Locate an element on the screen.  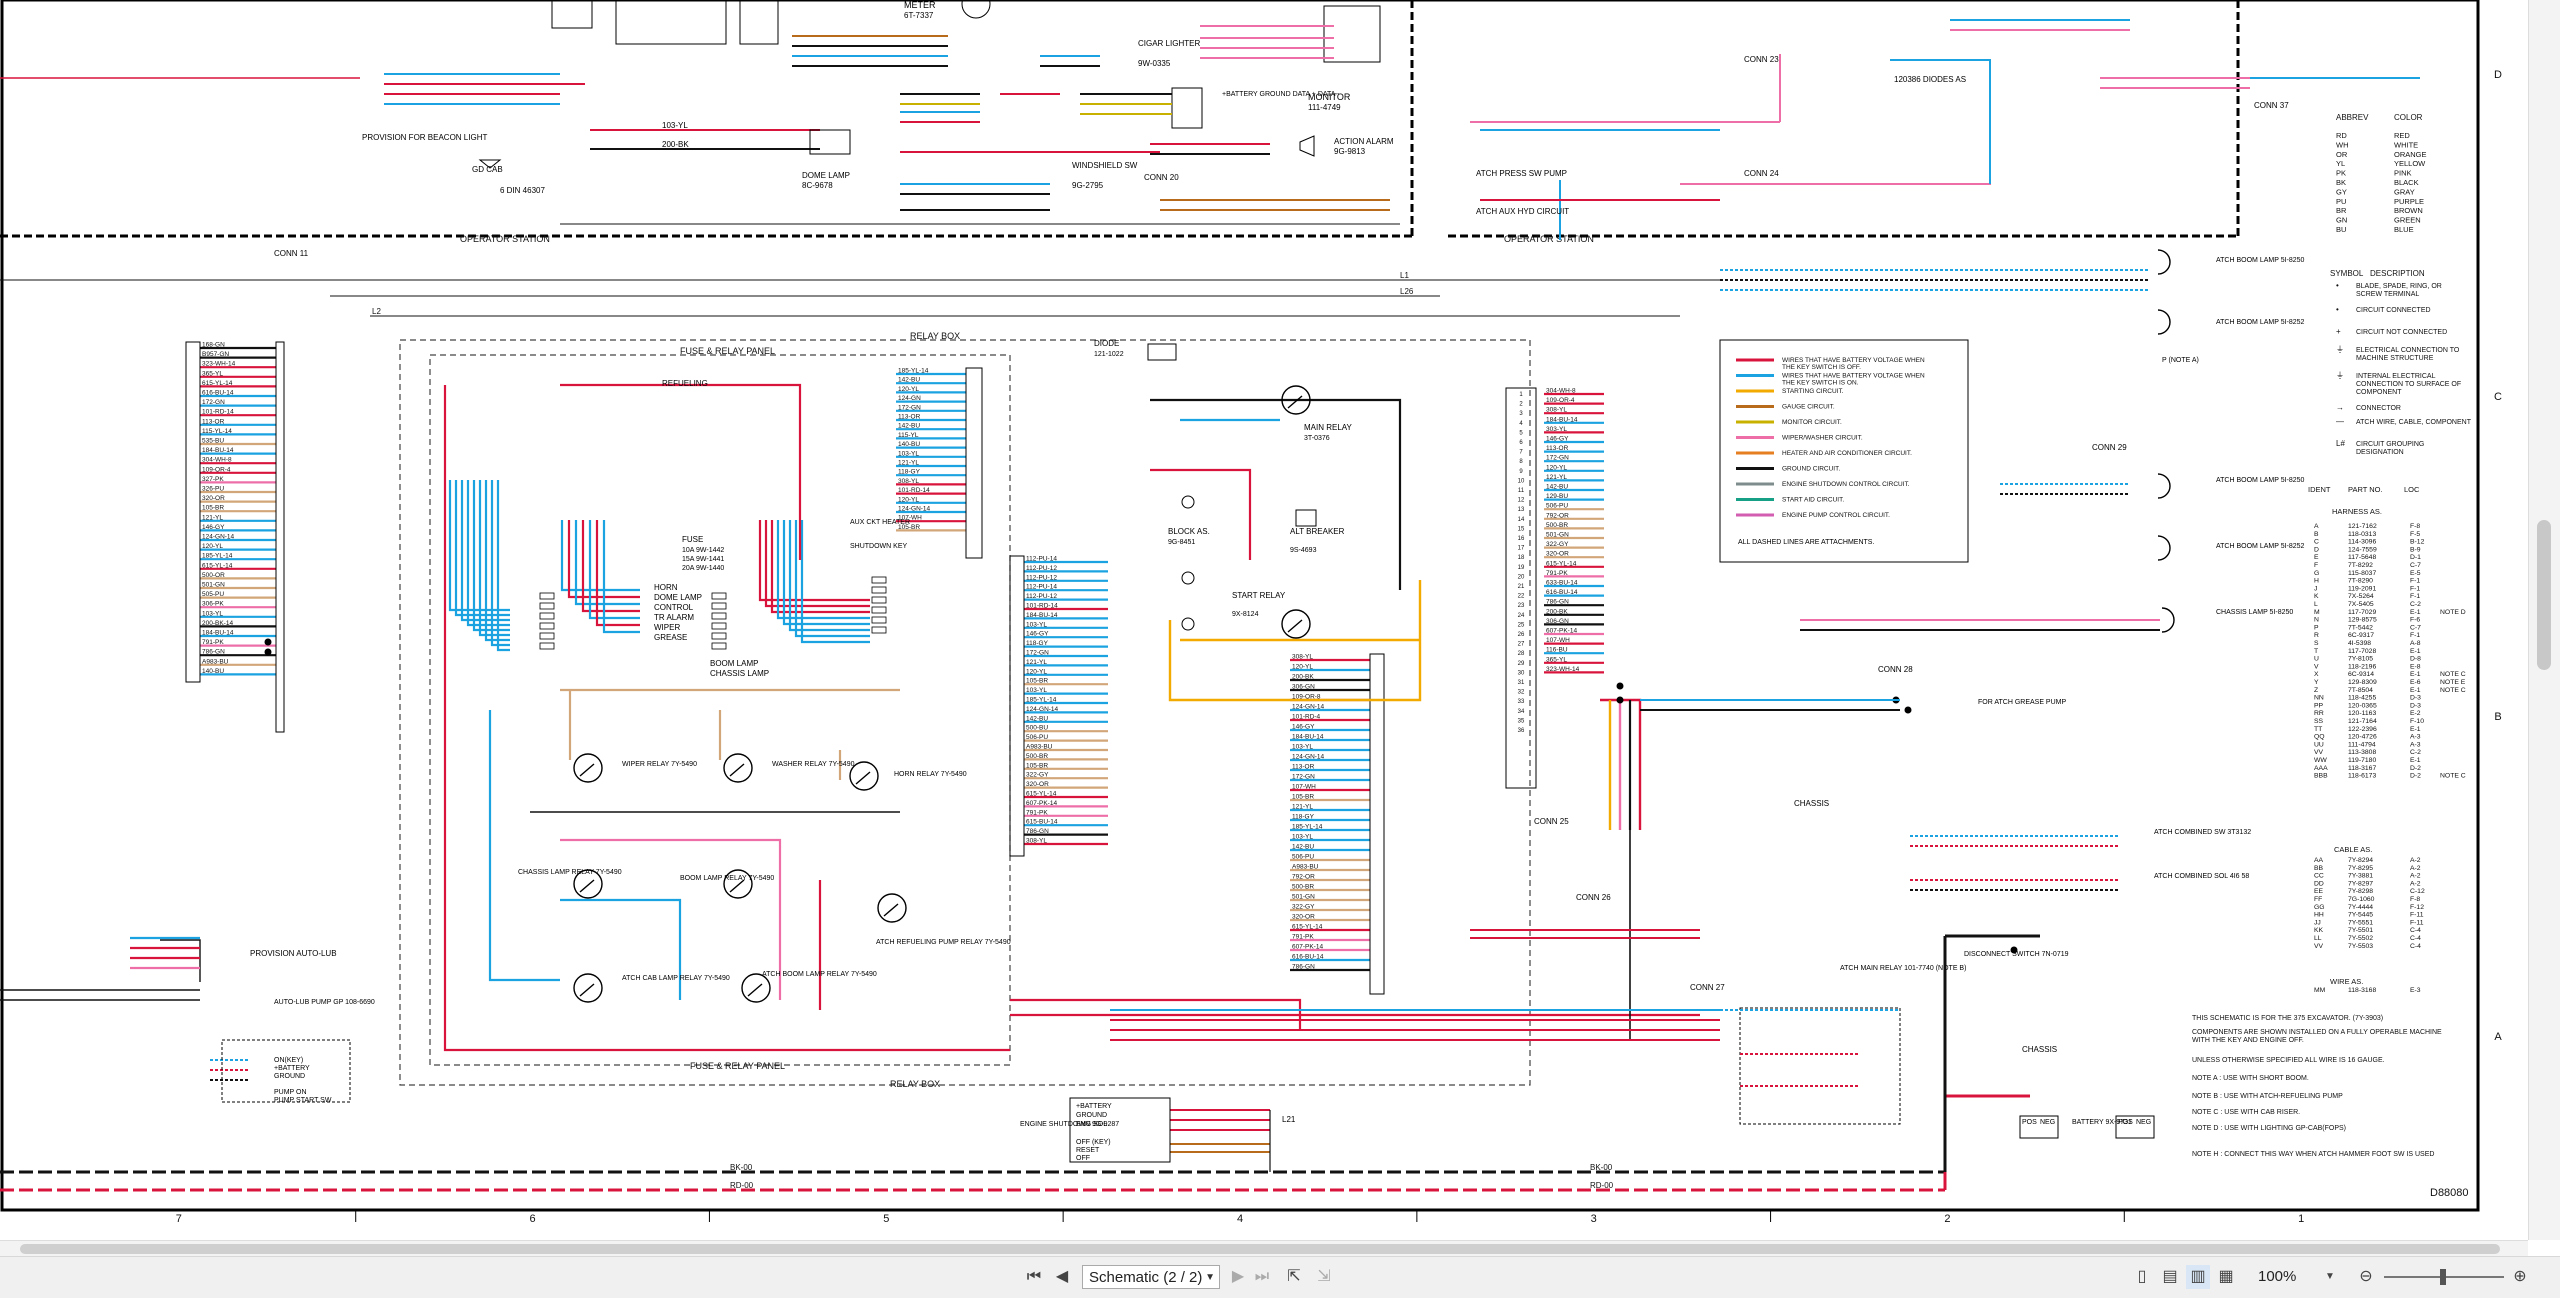
atch-combined-sol-label: ATCH COMBINED SOL 4I6 58 is located at coordinates (2201, 876).